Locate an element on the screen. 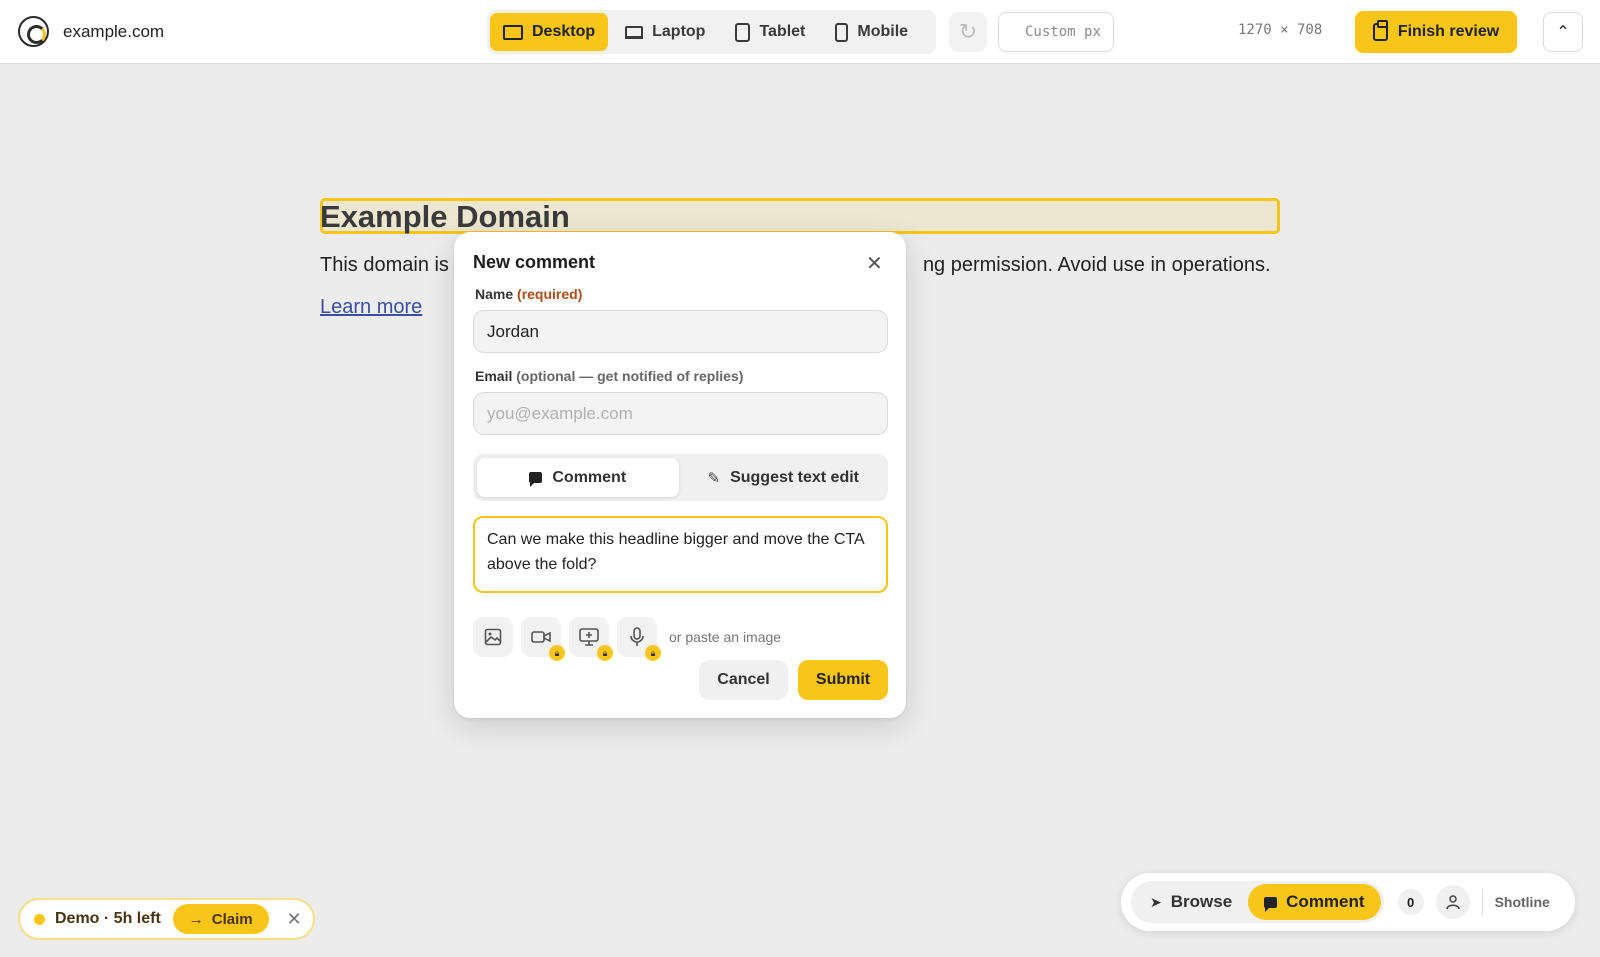 Image resolution: width=1600 pixels, height=957 pixels. attach-image-button is located at coordinates (493, 637).